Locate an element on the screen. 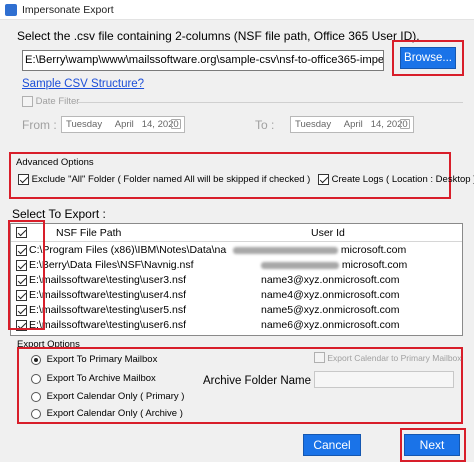 The width and height of the screenshot is (474, 462). opt-calendar-primary-label: Export Calendar Only ( Primary ) is located at coordinates (115, 396).